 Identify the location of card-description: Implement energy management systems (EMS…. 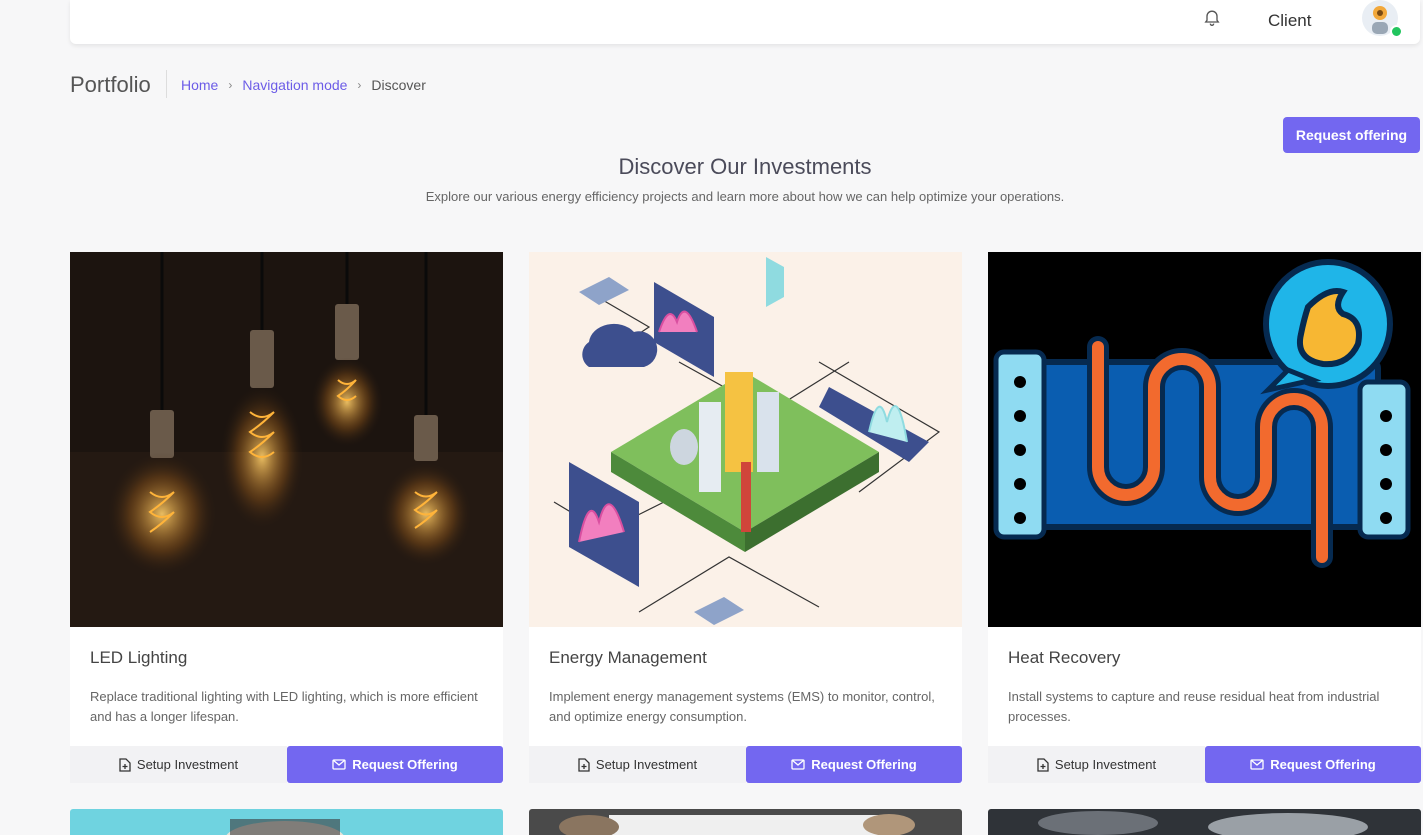
(742, 706).